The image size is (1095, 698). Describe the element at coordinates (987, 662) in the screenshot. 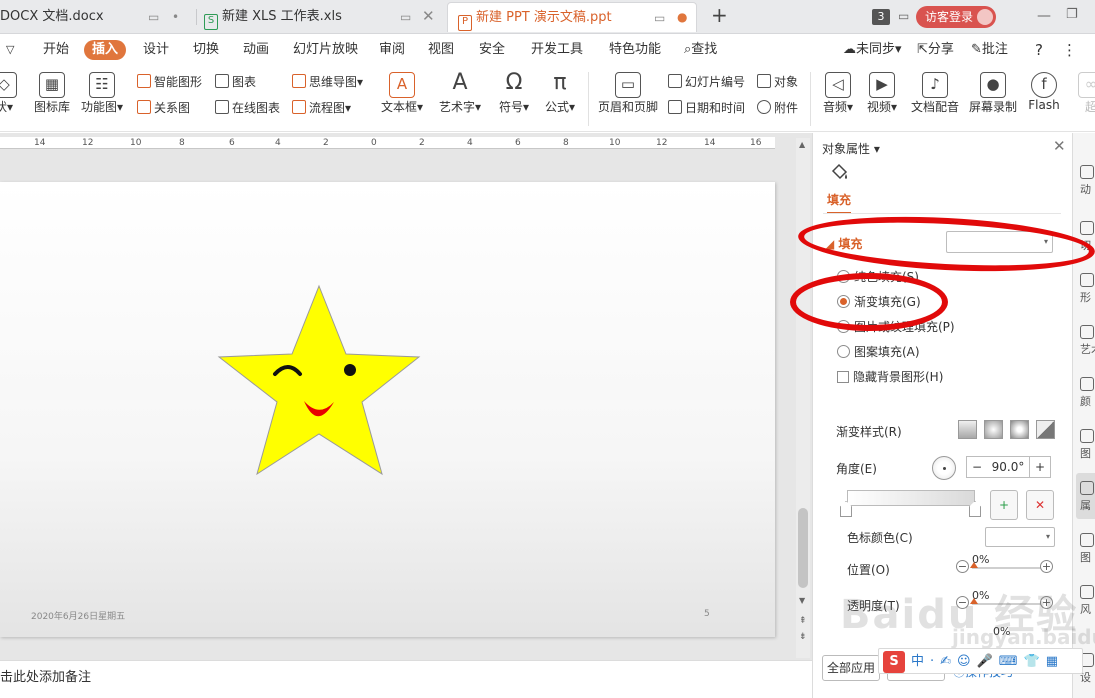

I see `ime-icons: 中·✍☺🎤⌨👕▦` at that location.